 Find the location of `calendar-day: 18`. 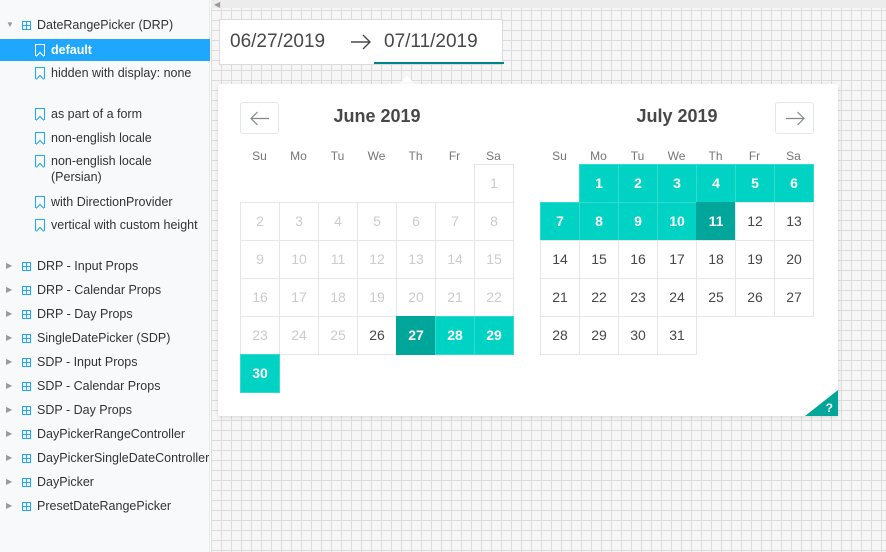

calendar-day: 18 is located at coordinates (716, 259).